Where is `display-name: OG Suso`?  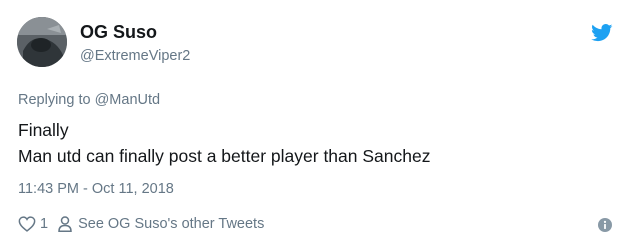 display-name: OG Suso is located at coordinates (118, 32).